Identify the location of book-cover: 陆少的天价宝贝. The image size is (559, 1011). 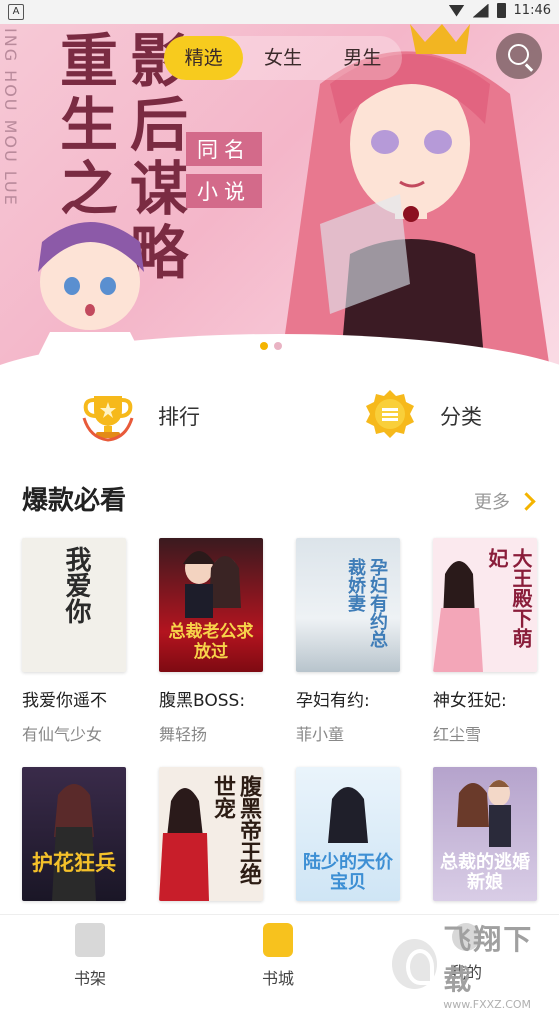
(348, 834).